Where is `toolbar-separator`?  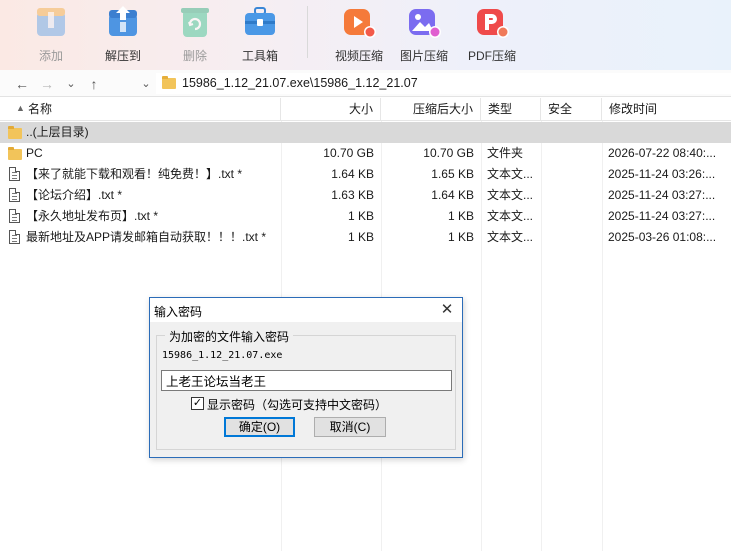 toolbar-separator is located at coordinates (307, 32).